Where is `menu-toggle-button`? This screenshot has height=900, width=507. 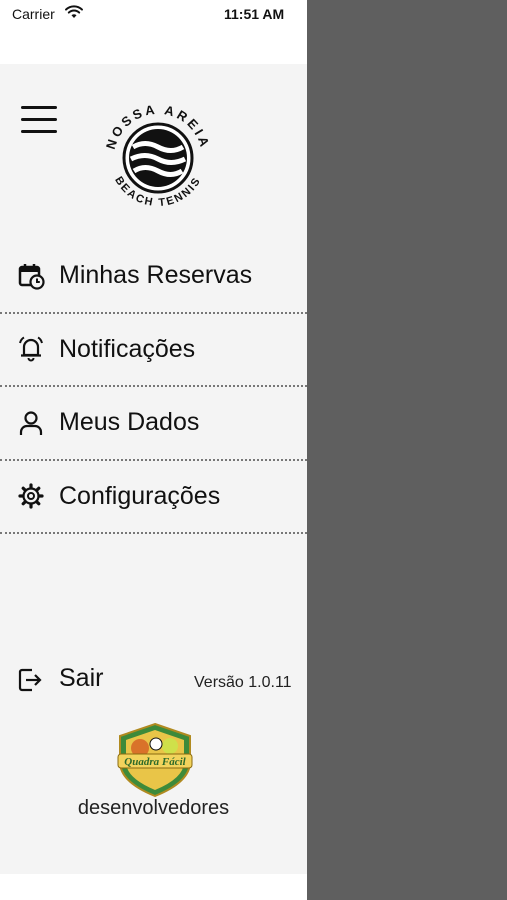
menu-toggle-button is located at coordinates (40, 121).